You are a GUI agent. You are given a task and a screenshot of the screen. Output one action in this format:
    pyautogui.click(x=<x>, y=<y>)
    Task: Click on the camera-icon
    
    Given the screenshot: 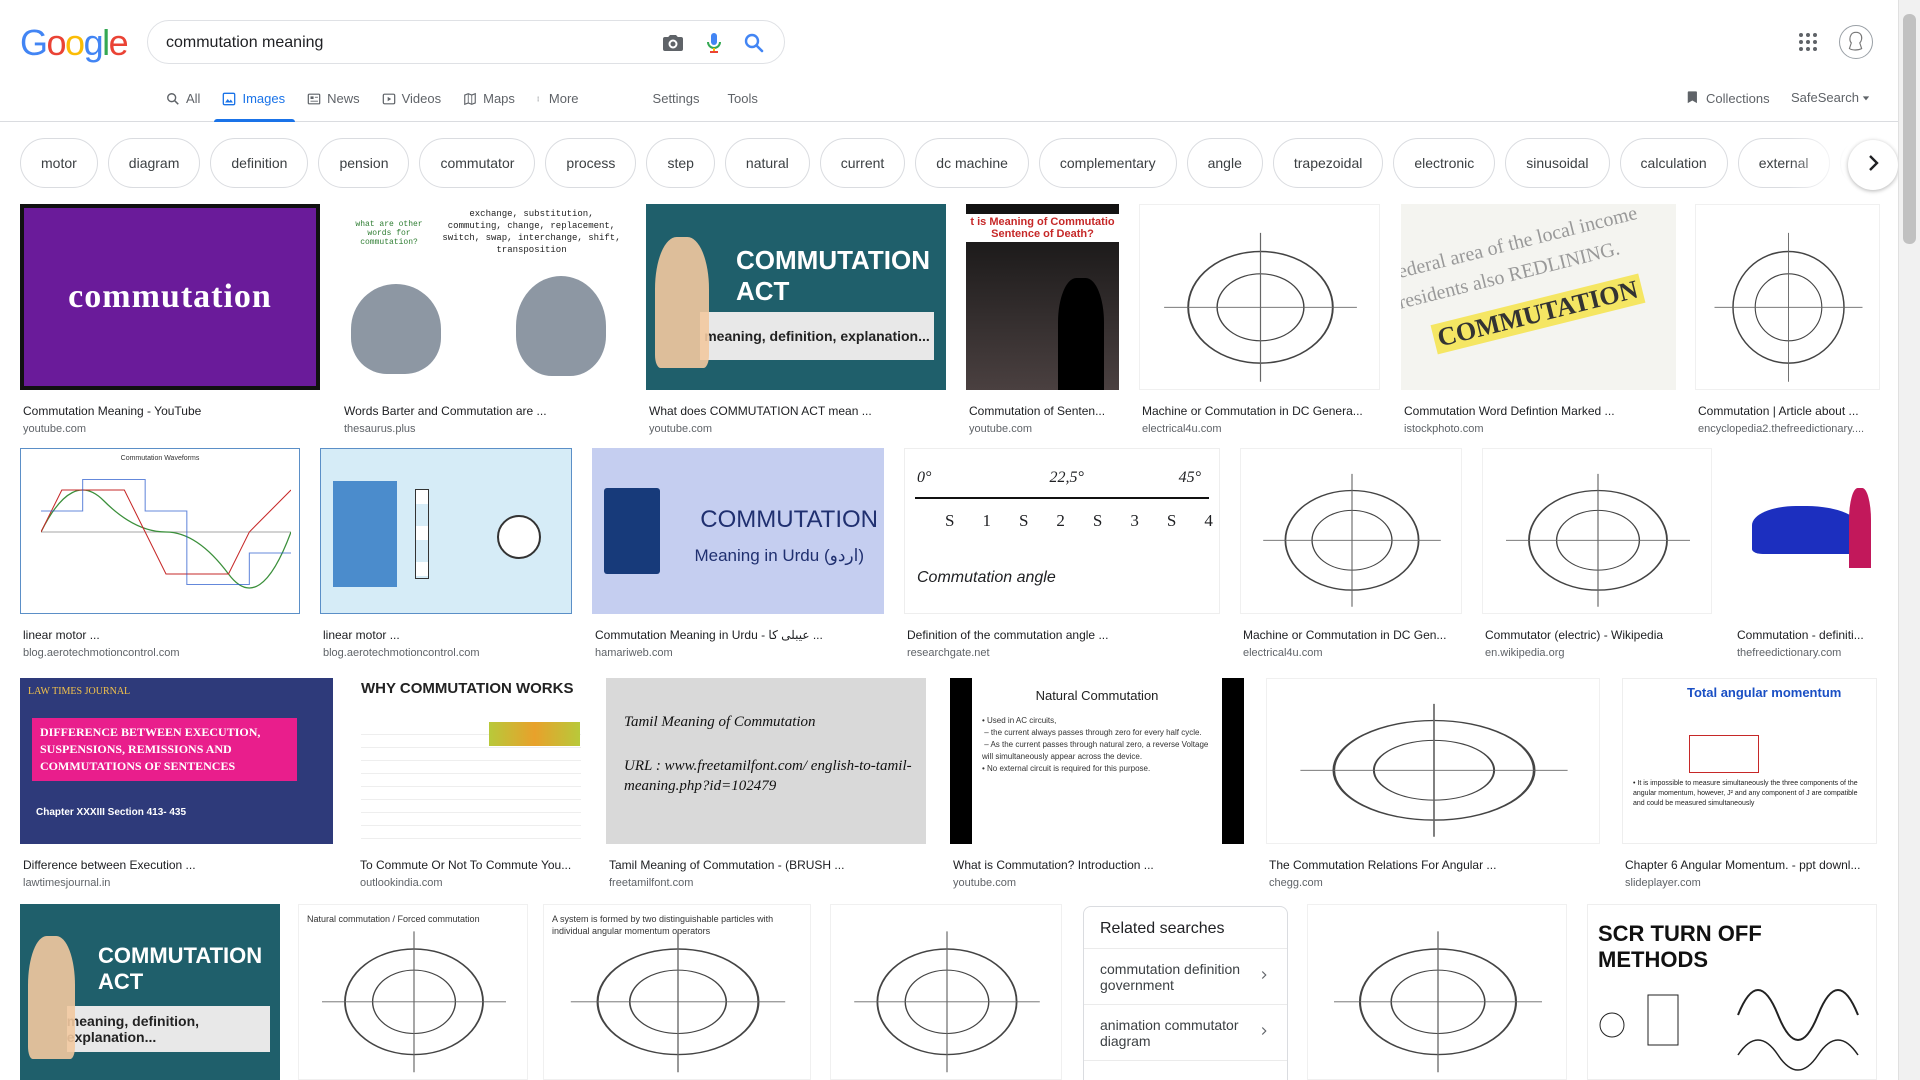 What is the action you would take?
    pyautogui.click(x=673, y=43)
    